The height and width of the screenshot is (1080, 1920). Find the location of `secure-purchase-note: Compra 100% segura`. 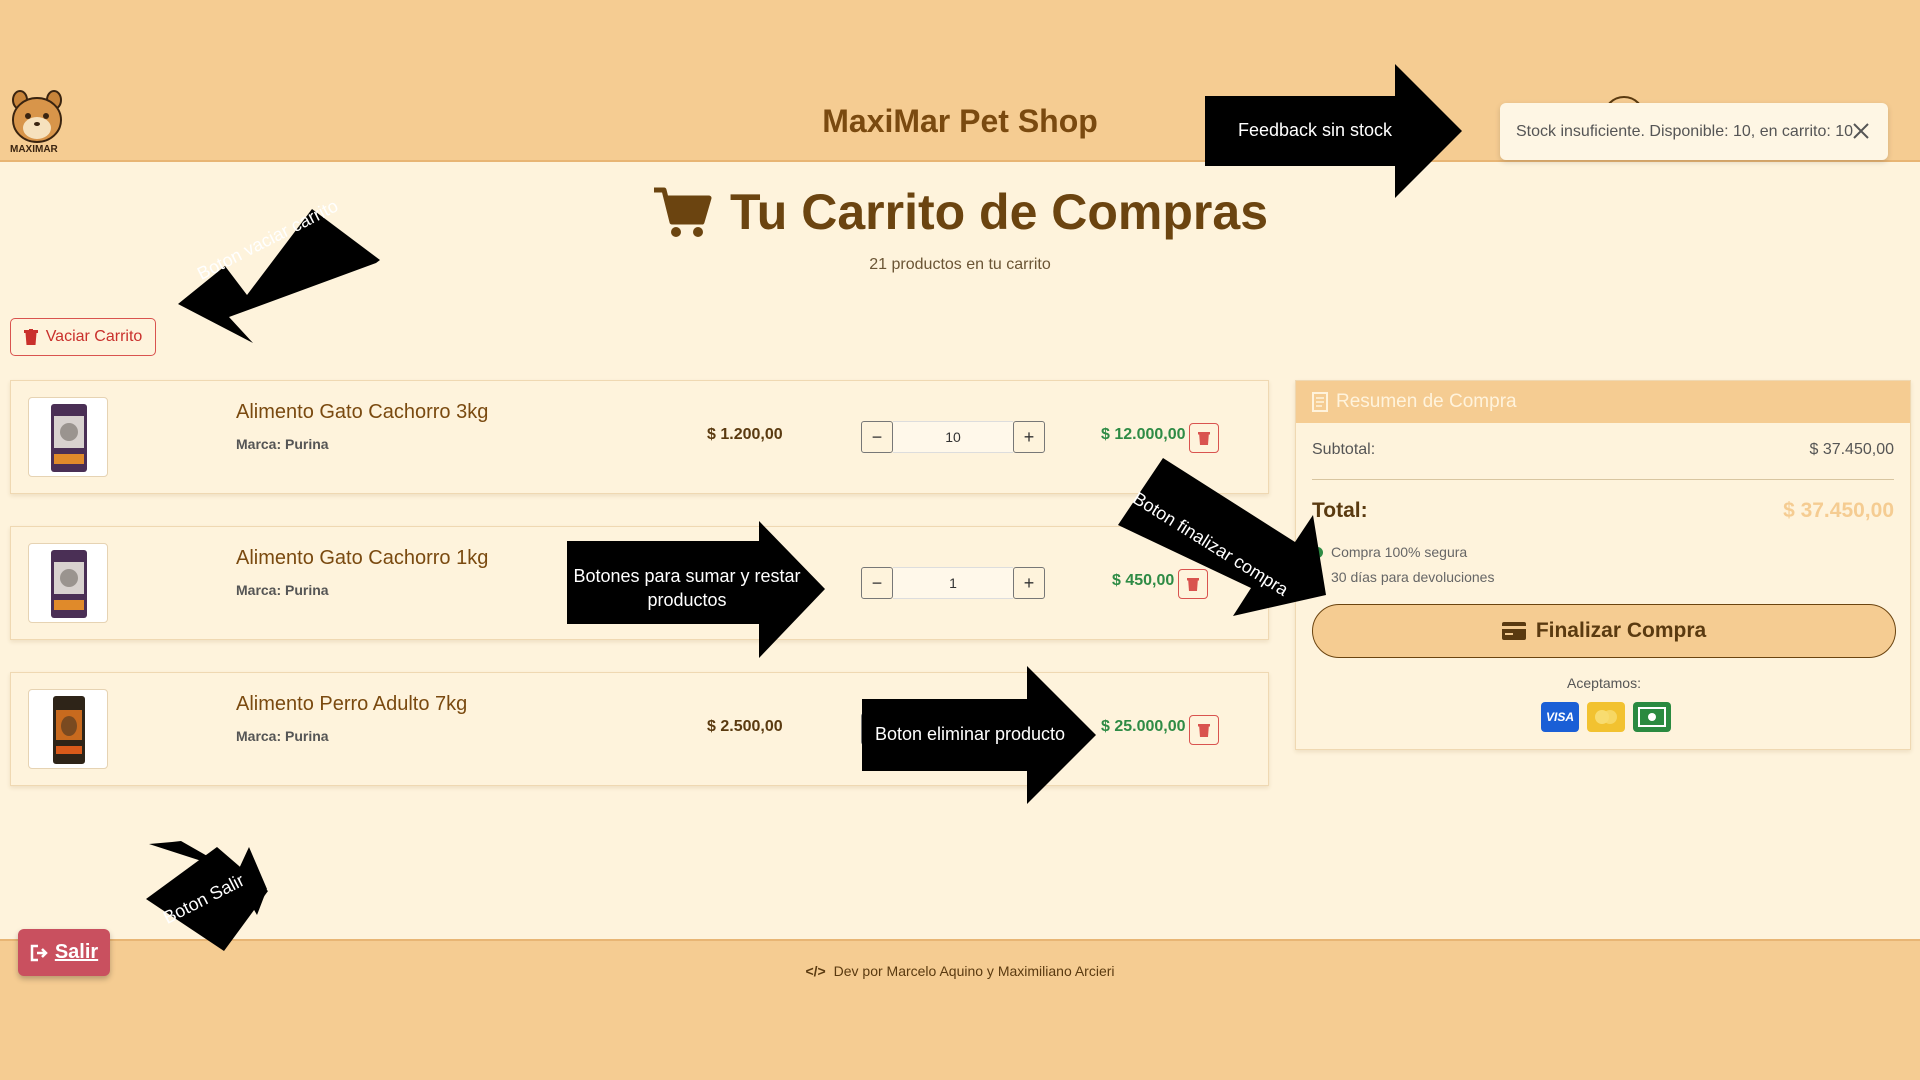

secure-purchase-note: Compra 100% segura is located at coordinates (1389, 552).